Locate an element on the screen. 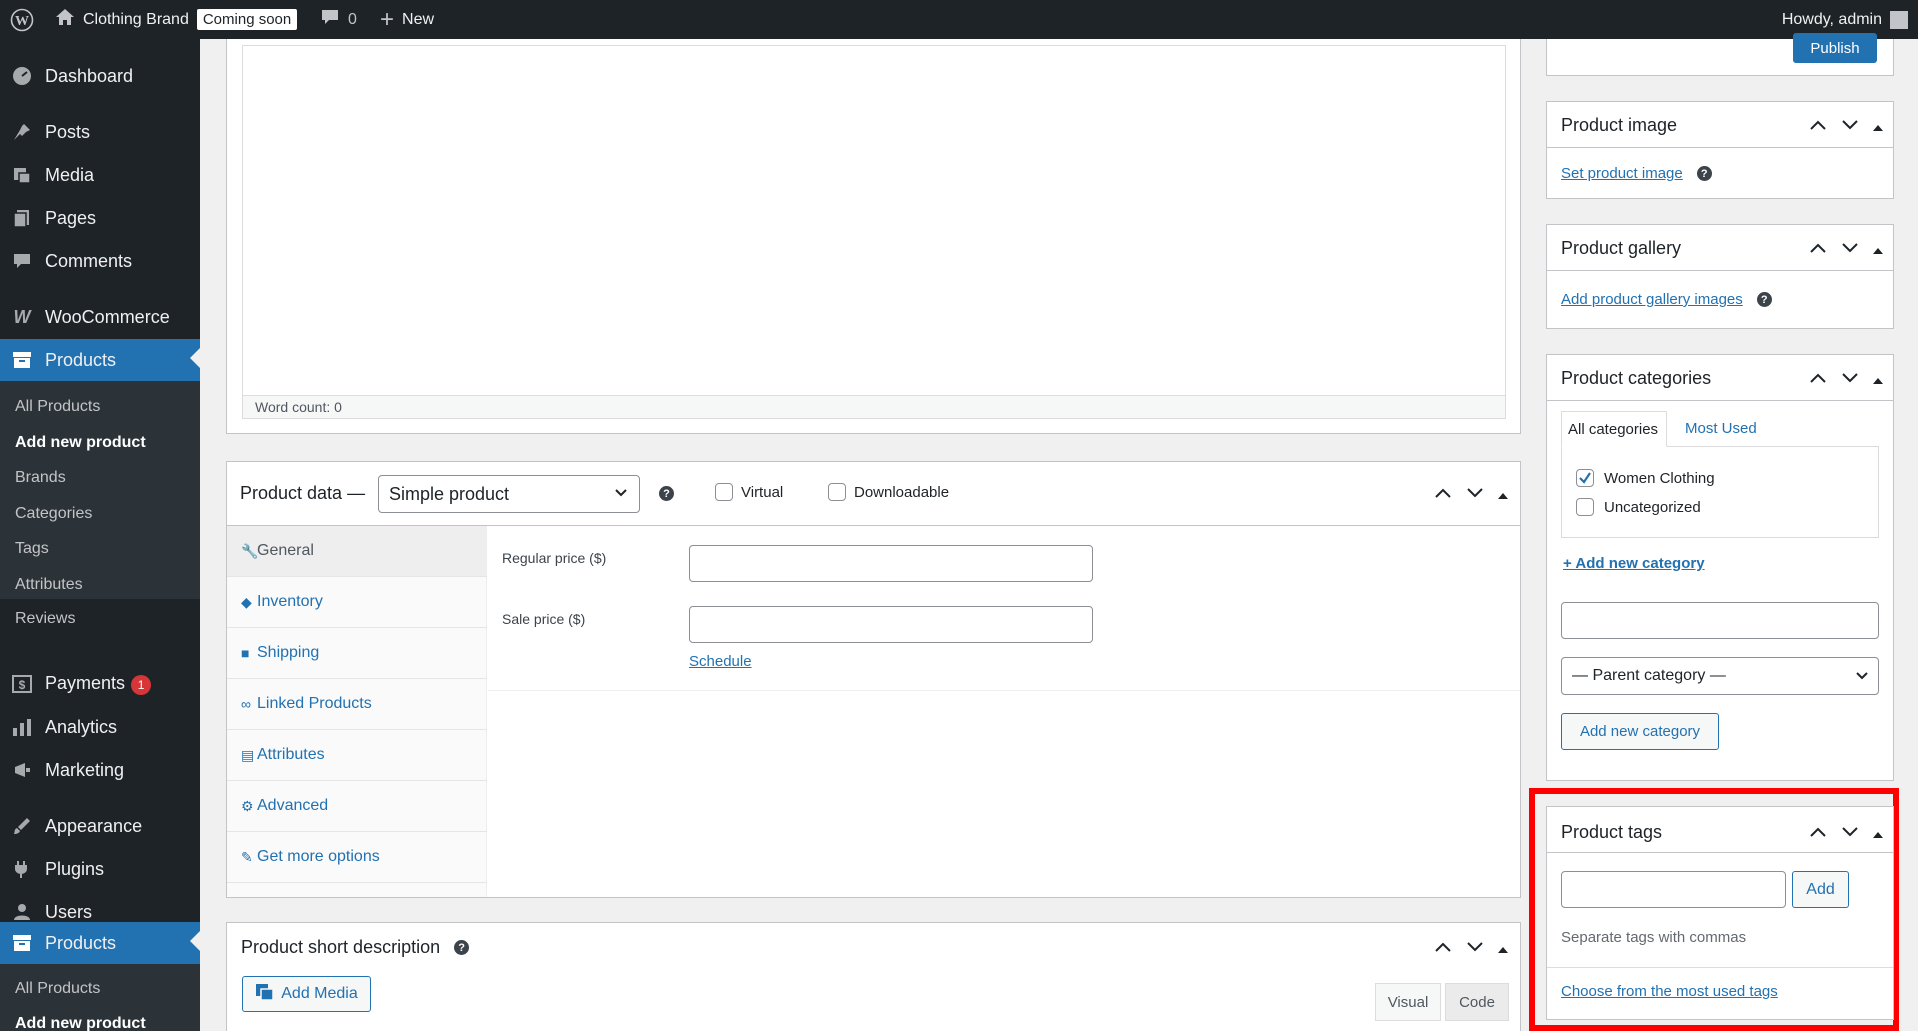 Image resolution: width=1918 pixels, height=1031 pixels. choose-most-used-tags-link: Choose from the most used tags is located at coordinates (1669, 991).